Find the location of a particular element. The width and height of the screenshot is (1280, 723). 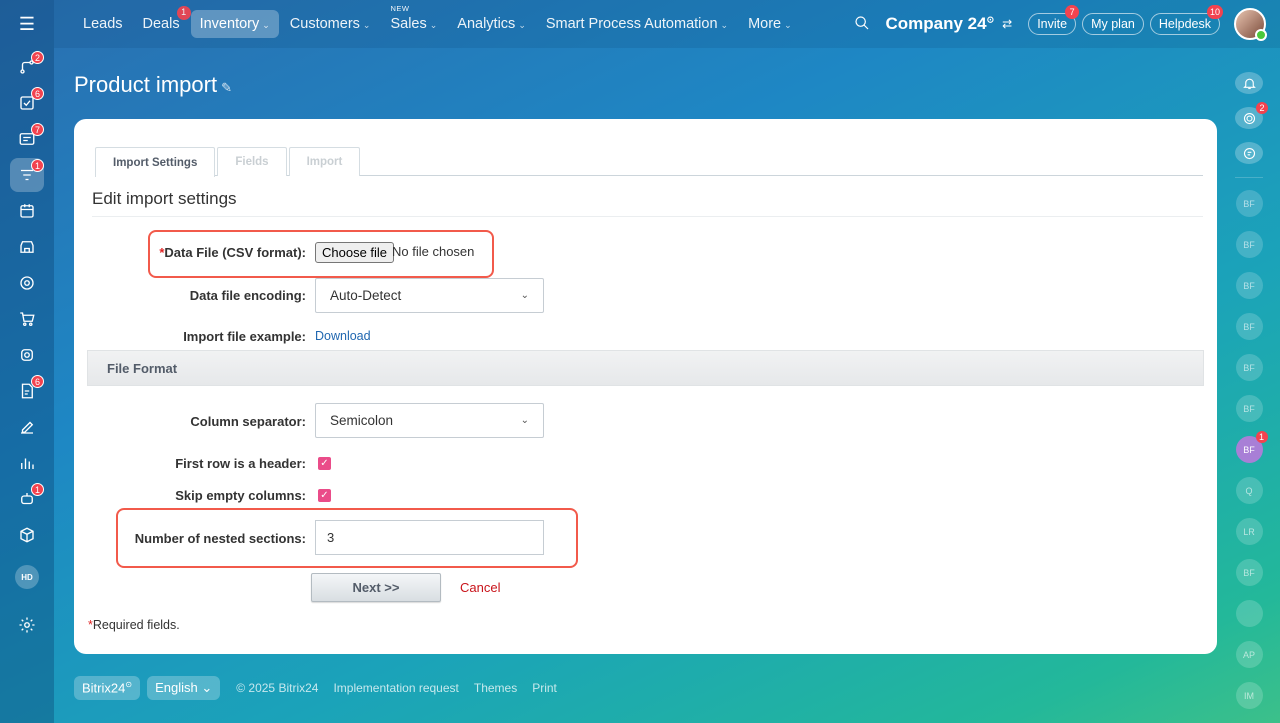

helpdesk-button: Helpdesk 10 is located at coordinates (1186, 20).